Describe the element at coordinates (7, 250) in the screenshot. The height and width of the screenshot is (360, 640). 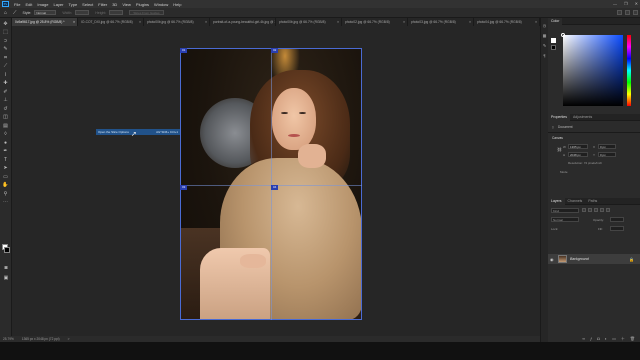
I see `background-color-swatch` at that location.